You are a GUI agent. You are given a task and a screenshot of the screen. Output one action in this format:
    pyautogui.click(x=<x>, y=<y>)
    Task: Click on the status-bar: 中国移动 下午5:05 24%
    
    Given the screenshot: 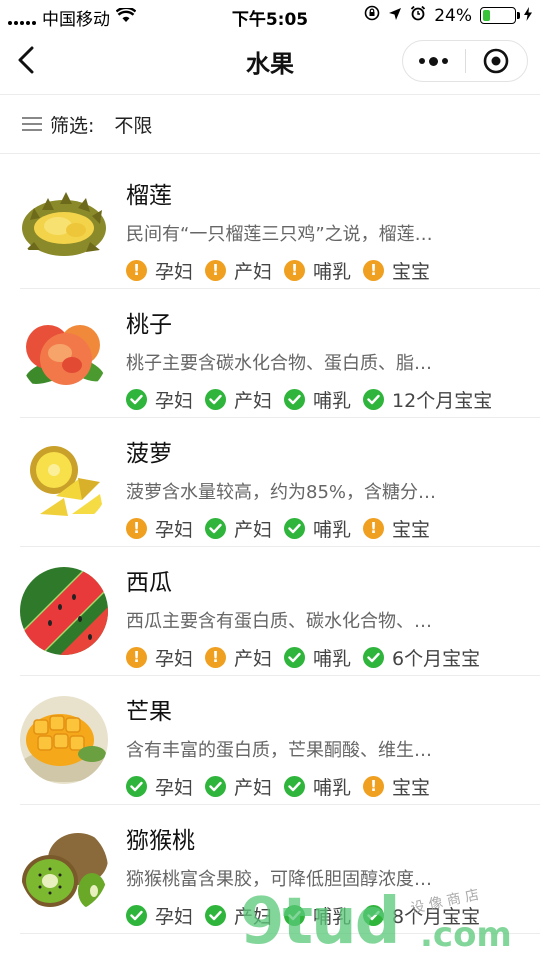 What is the action you would take?
    pyautogui.click(x=270, y=15)
    